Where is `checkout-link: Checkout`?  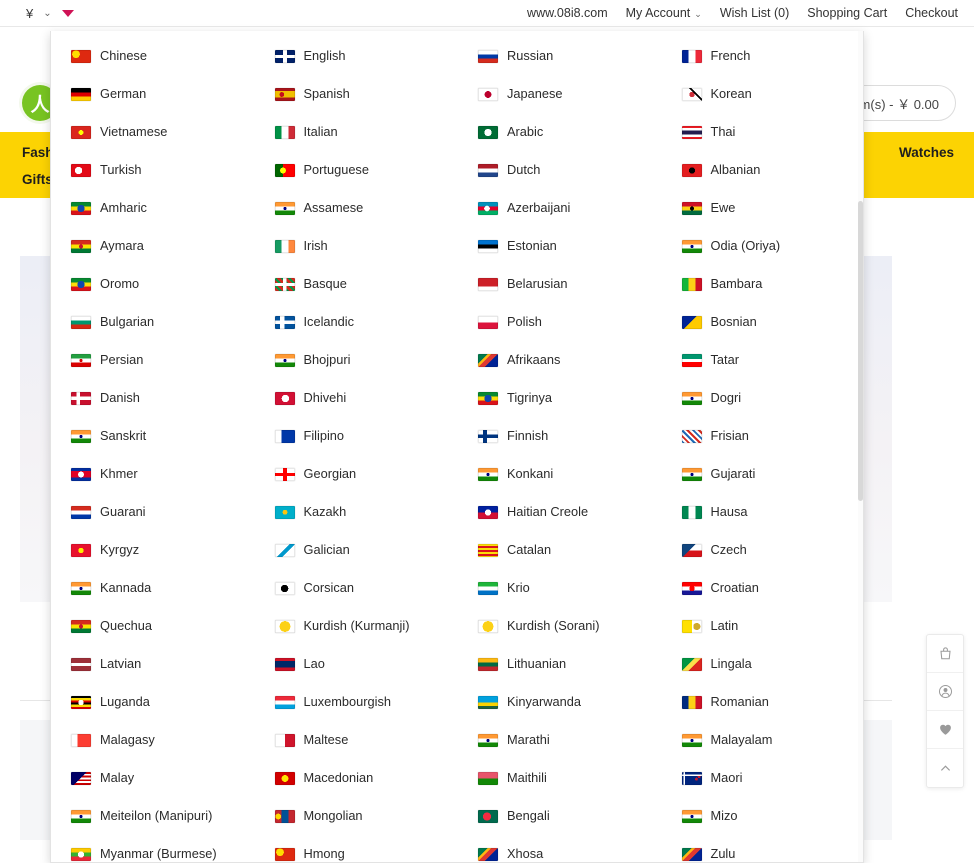 checkout-link: Checkout is located at coordinates (931, 13).